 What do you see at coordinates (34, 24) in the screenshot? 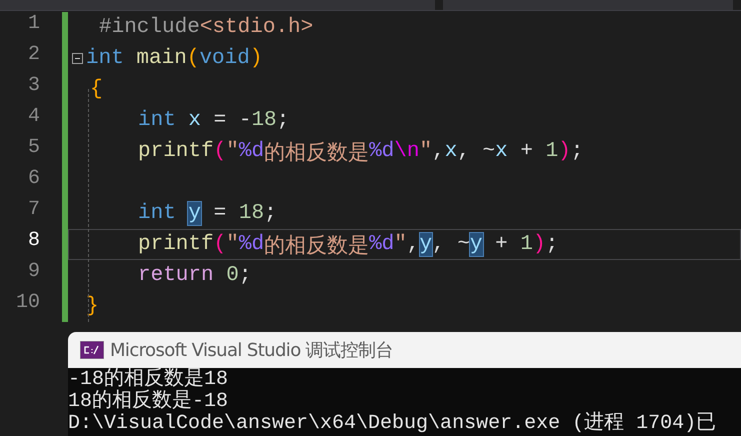
I see `line-number: 1` at bounding box center [34, 24].